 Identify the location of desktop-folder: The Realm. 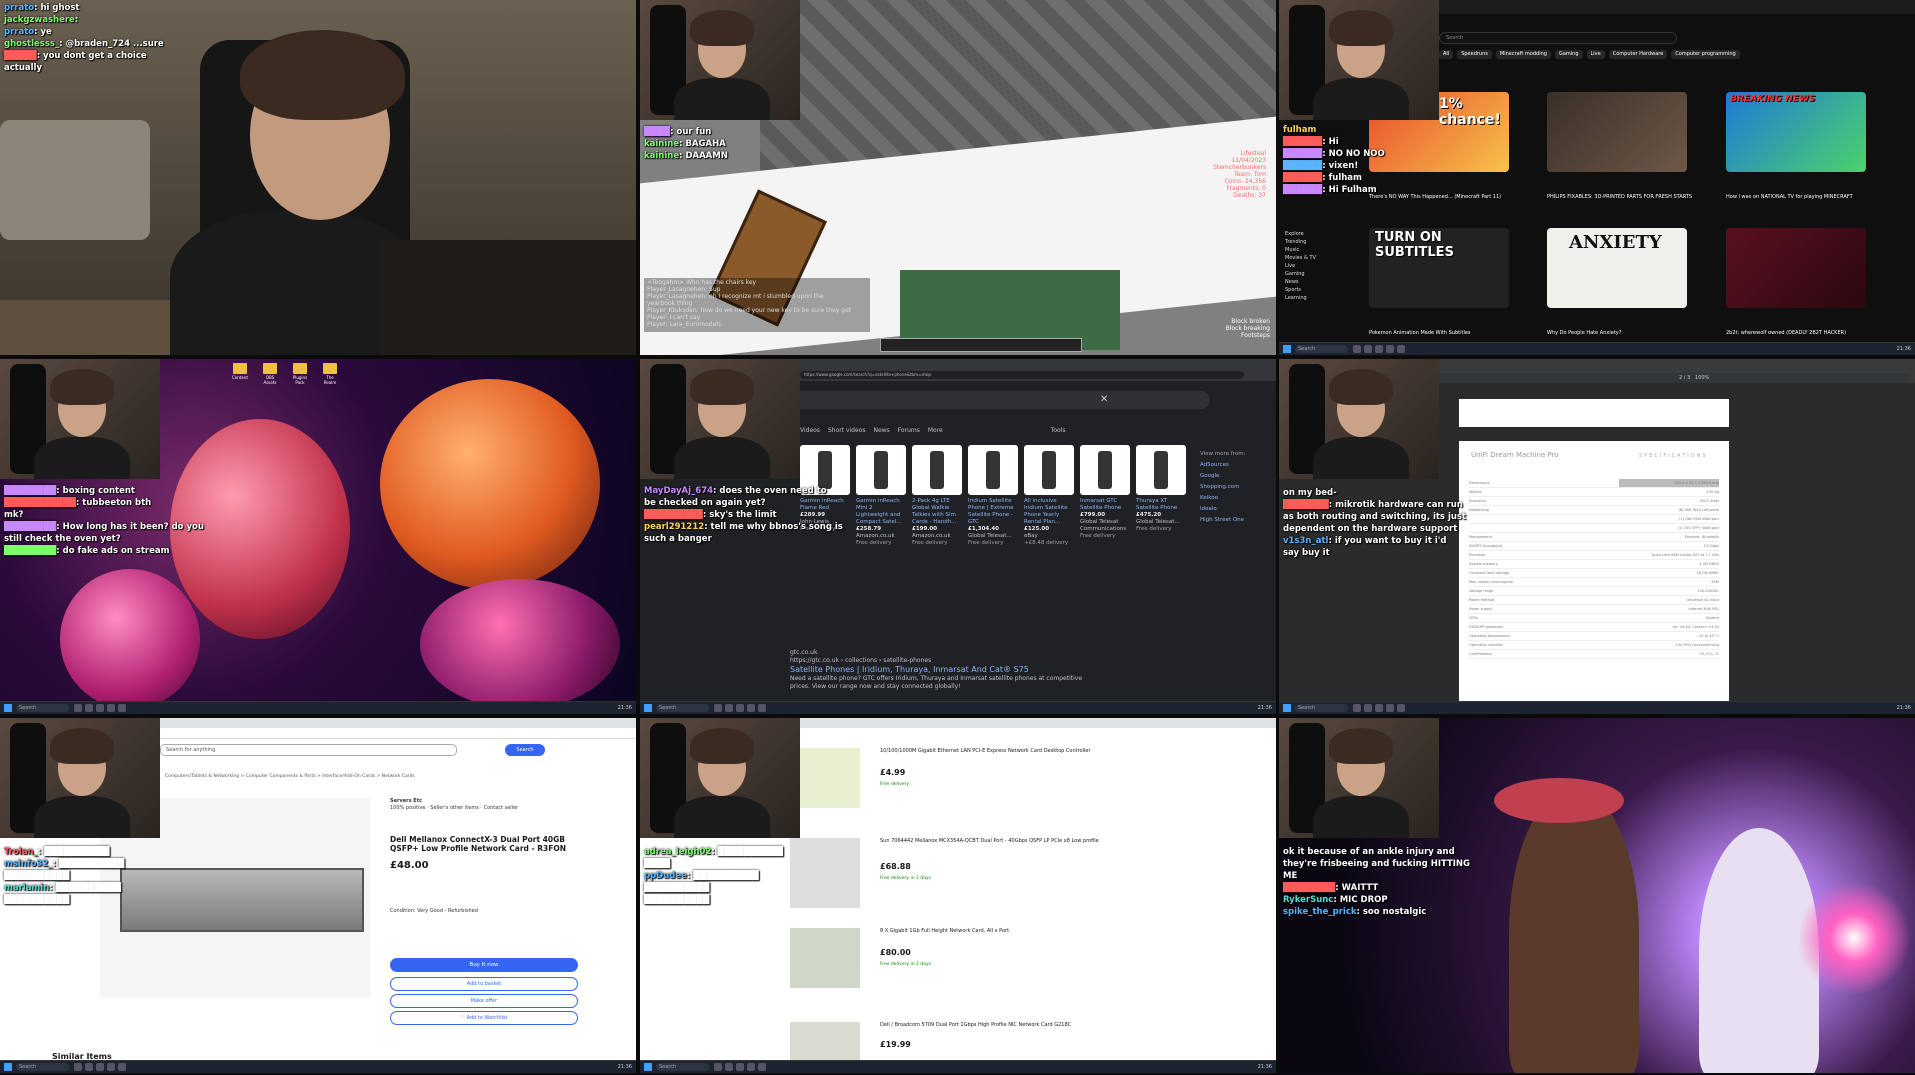
(330, 374).